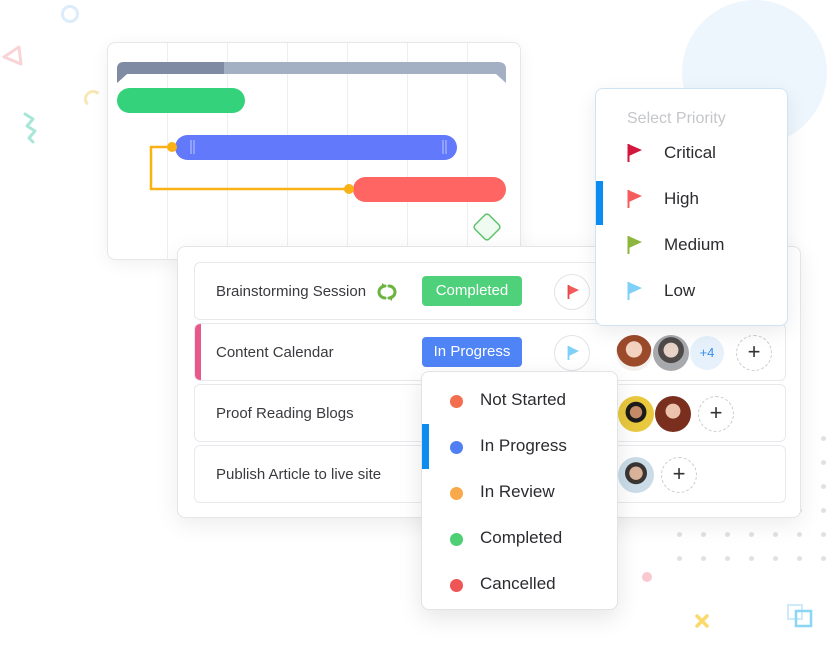 The image size is (840, 665). Describe the element at coordinates (70, 14) in the screenshot. I see `decorative-ring` at that location.